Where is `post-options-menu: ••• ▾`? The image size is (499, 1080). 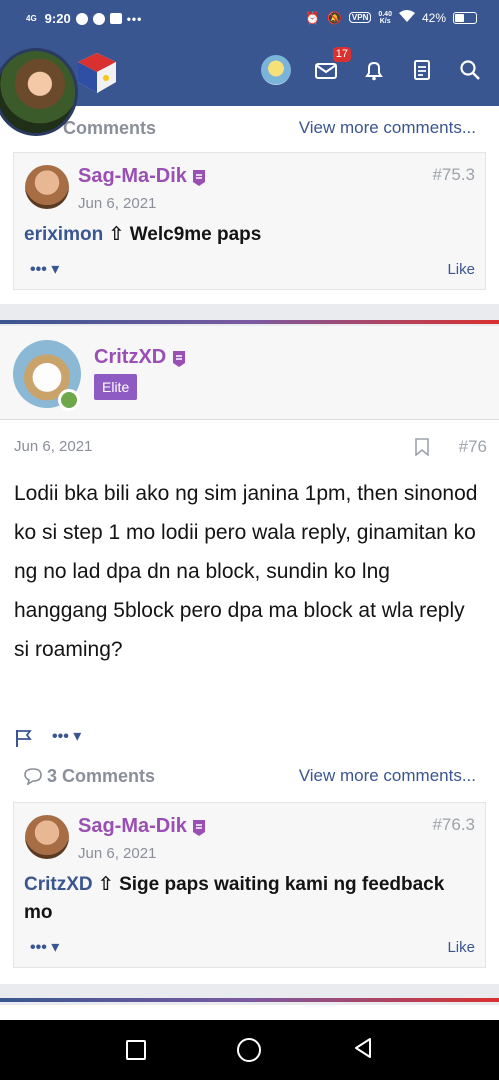
post-options-menu: ••• ▾ is located at coordinates (66, 736).